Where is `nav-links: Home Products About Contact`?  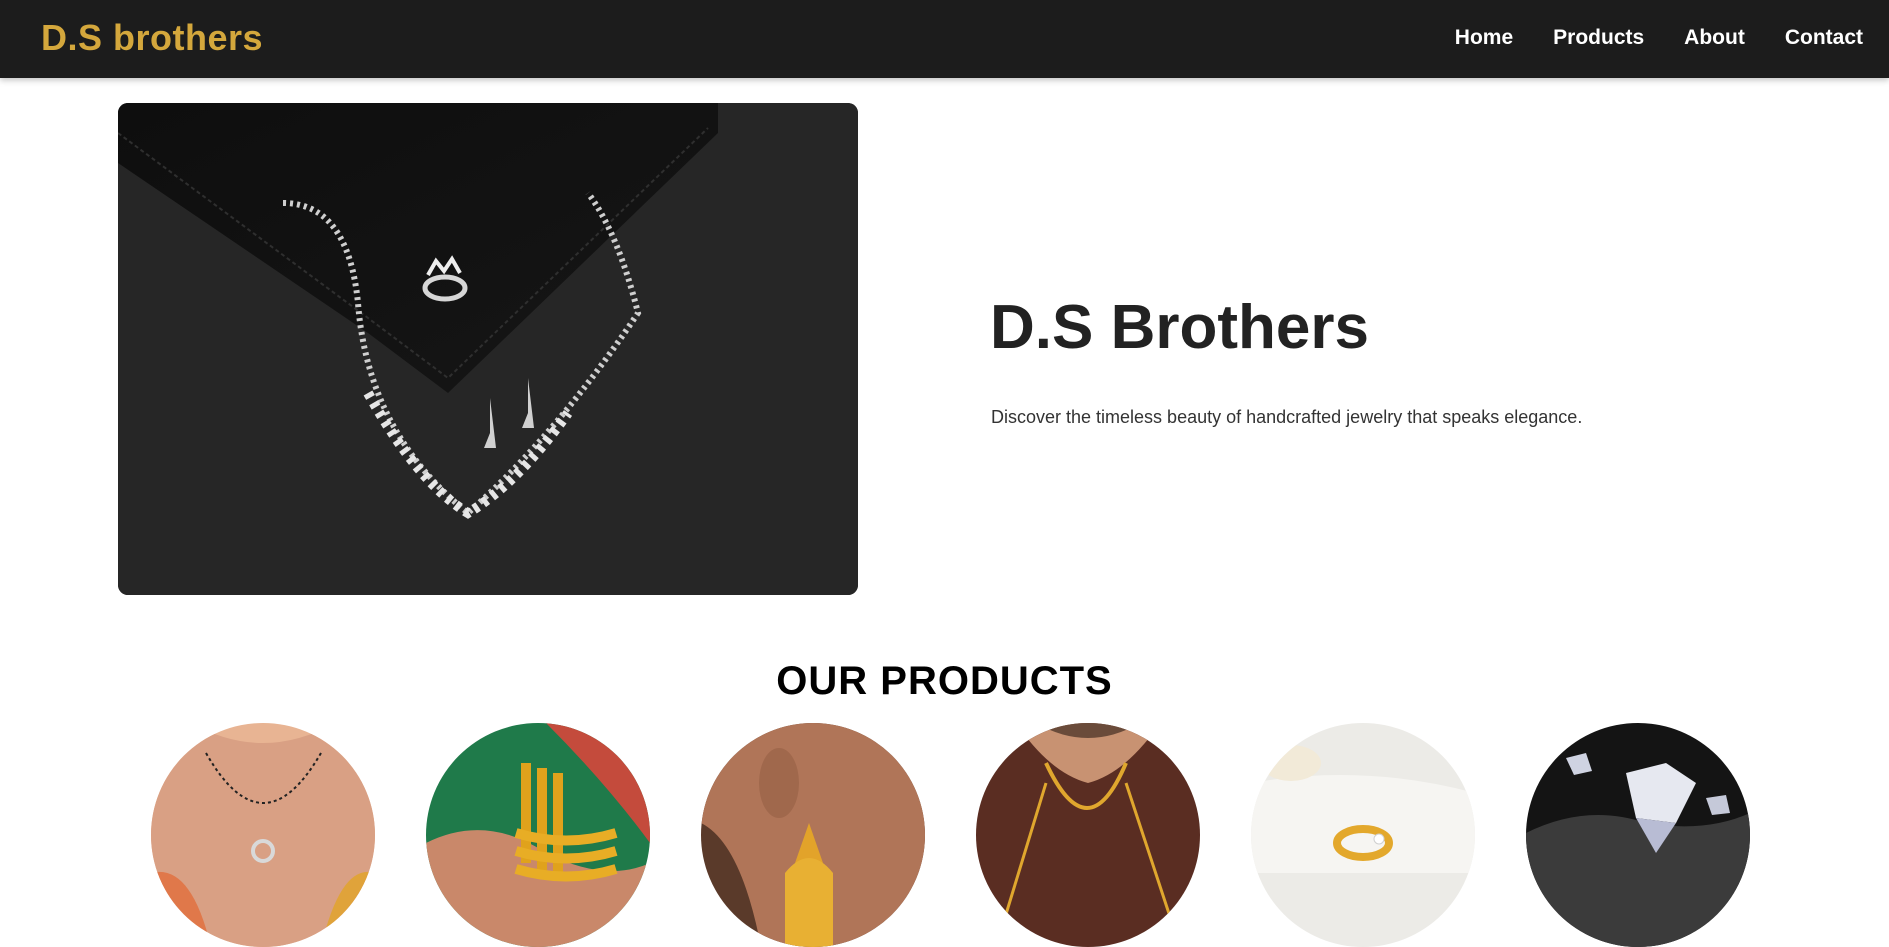 nav-links: Home Products About Contact is located at coordinates (1659, 38).